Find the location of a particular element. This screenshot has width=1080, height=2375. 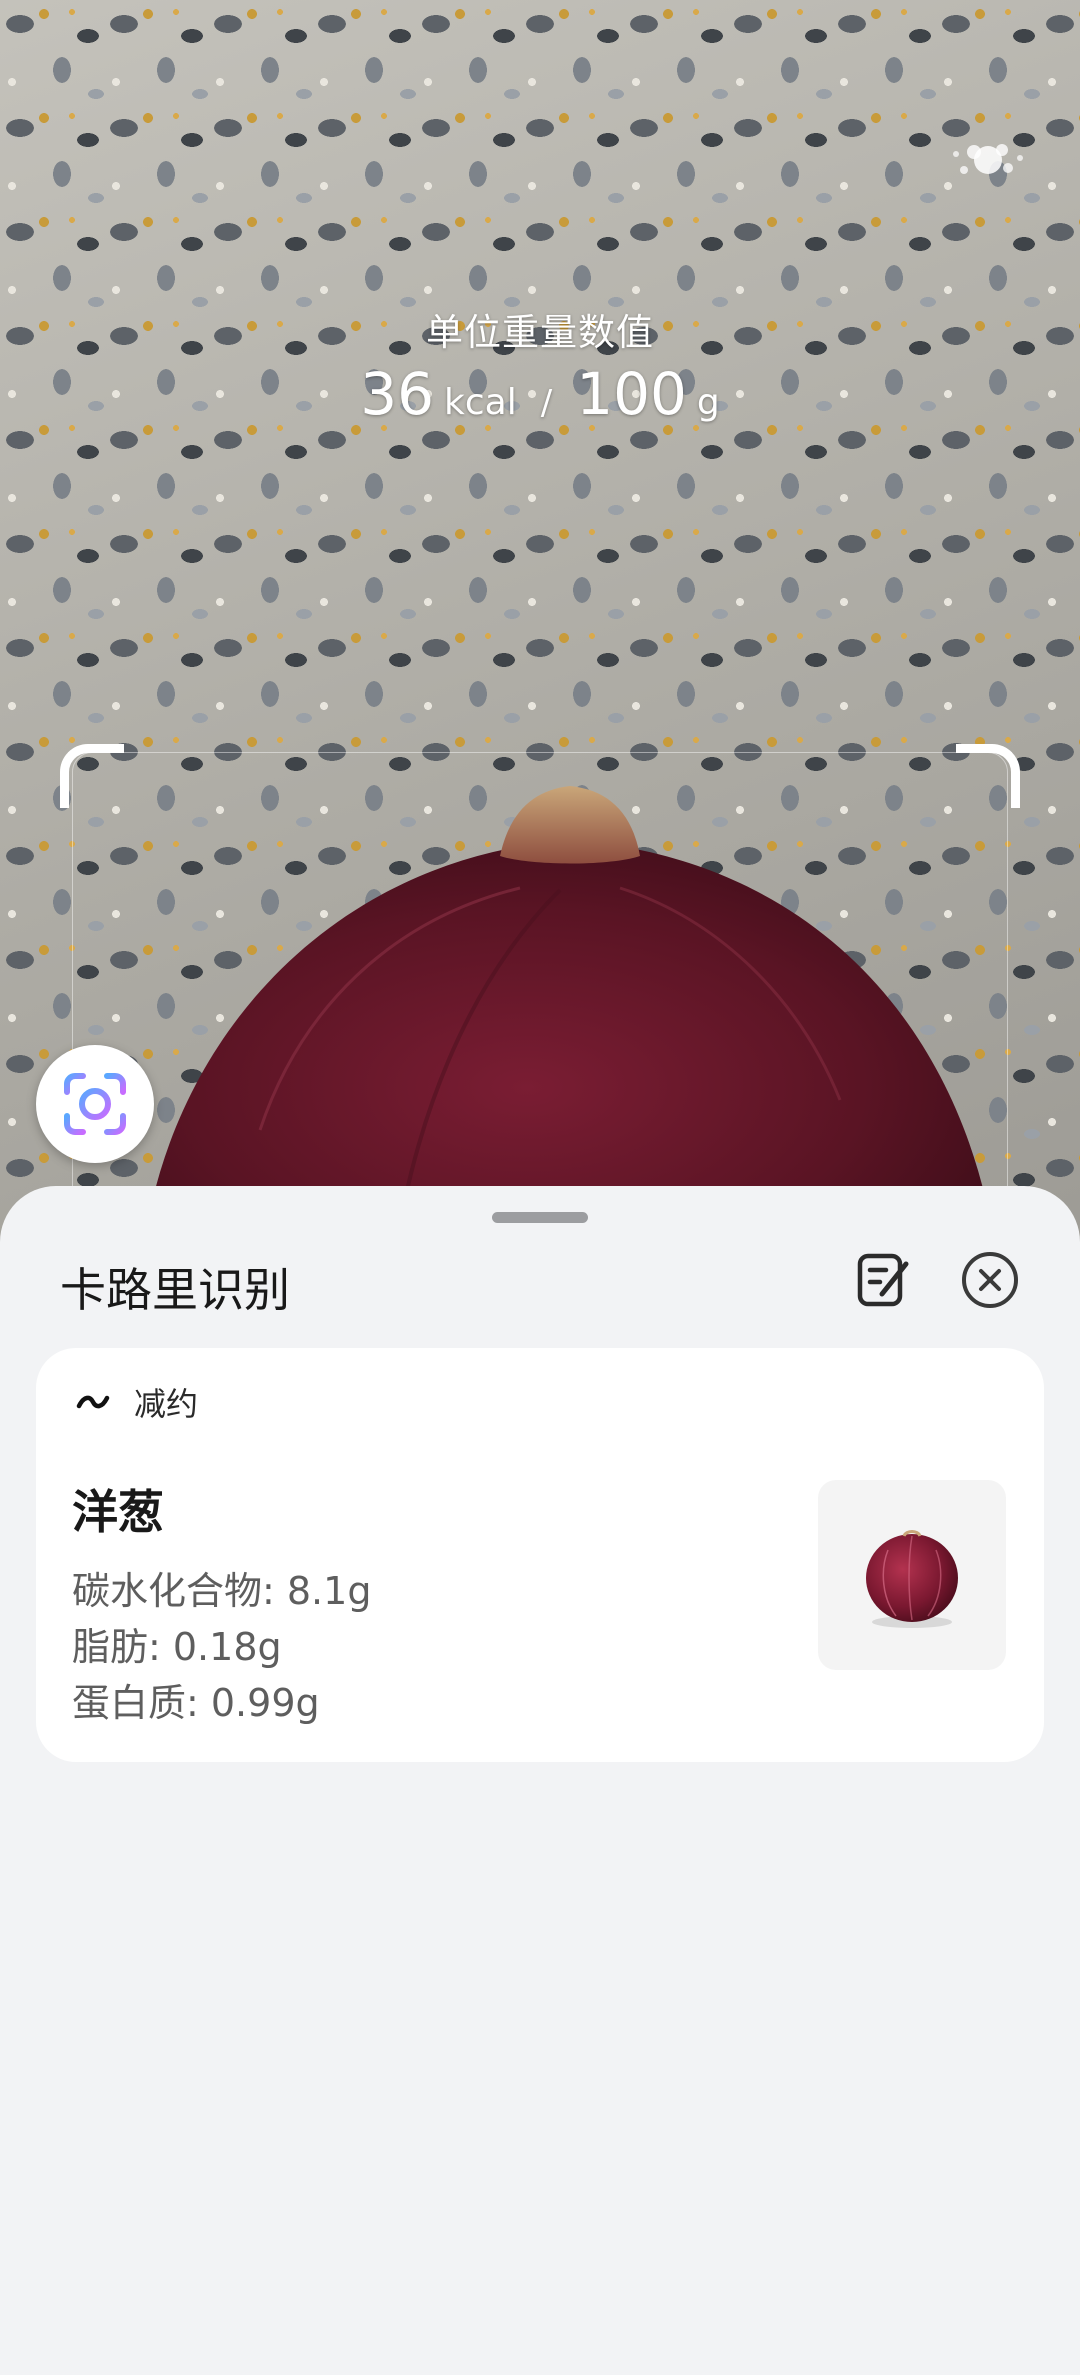

nutrient-carbs: 碳水化合物: 8.1g is located at coordinates (222, 1591).